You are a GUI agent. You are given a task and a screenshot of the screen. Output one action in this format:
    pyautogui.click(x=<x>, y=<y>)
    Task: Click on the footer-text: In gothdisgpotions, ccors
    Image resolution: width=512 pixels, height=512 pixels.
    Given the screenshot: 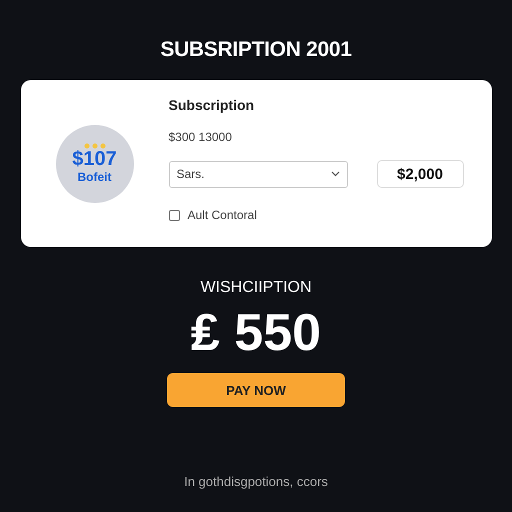 What is the action you would take?
    pyautogui.click(x=256, y=481)
    